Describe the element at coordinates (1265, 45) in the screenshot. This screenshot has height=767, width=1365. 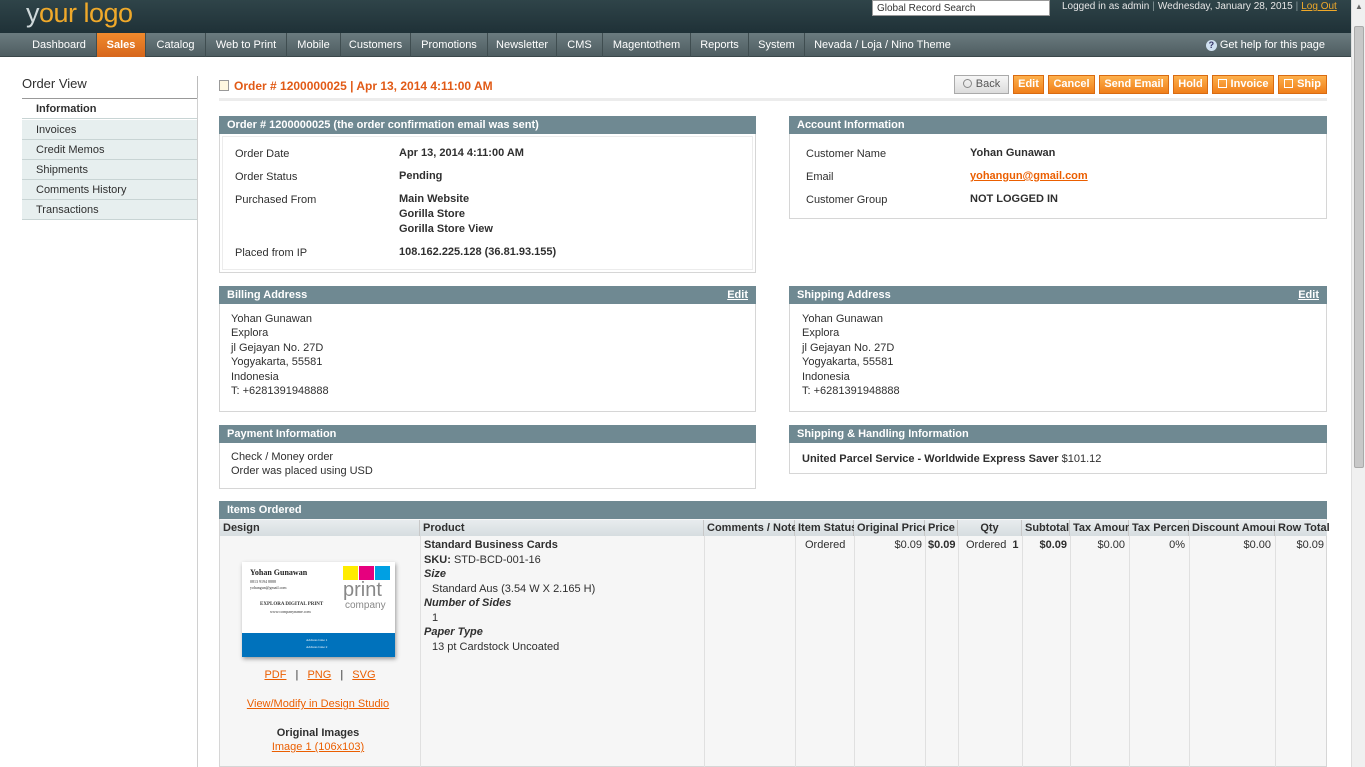
I see `help-link: ? Get help for this page` at that location.